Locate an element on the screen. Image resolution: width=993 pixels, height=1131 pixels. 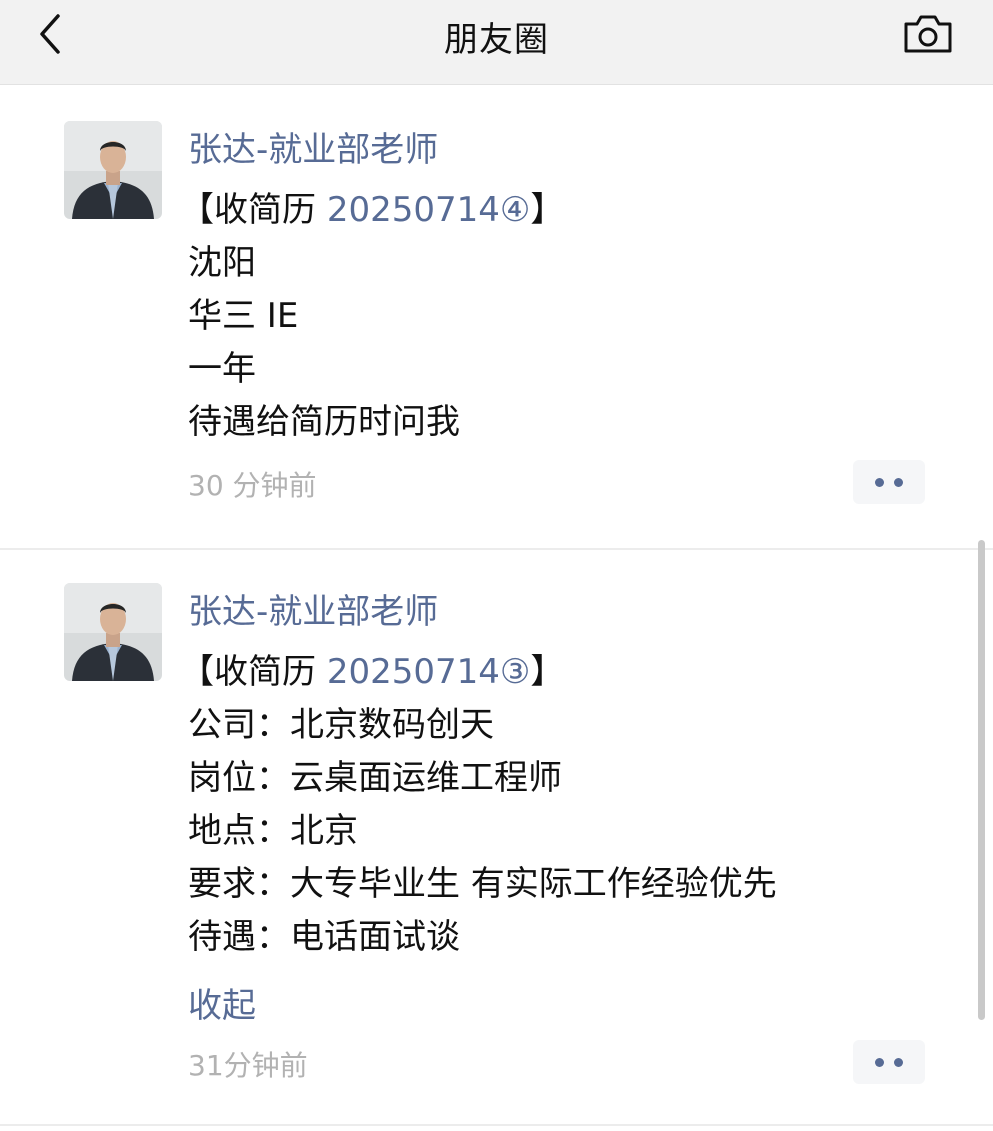
post-headline: 【收简历 20250714④】 is located at coordinates (550, 210).